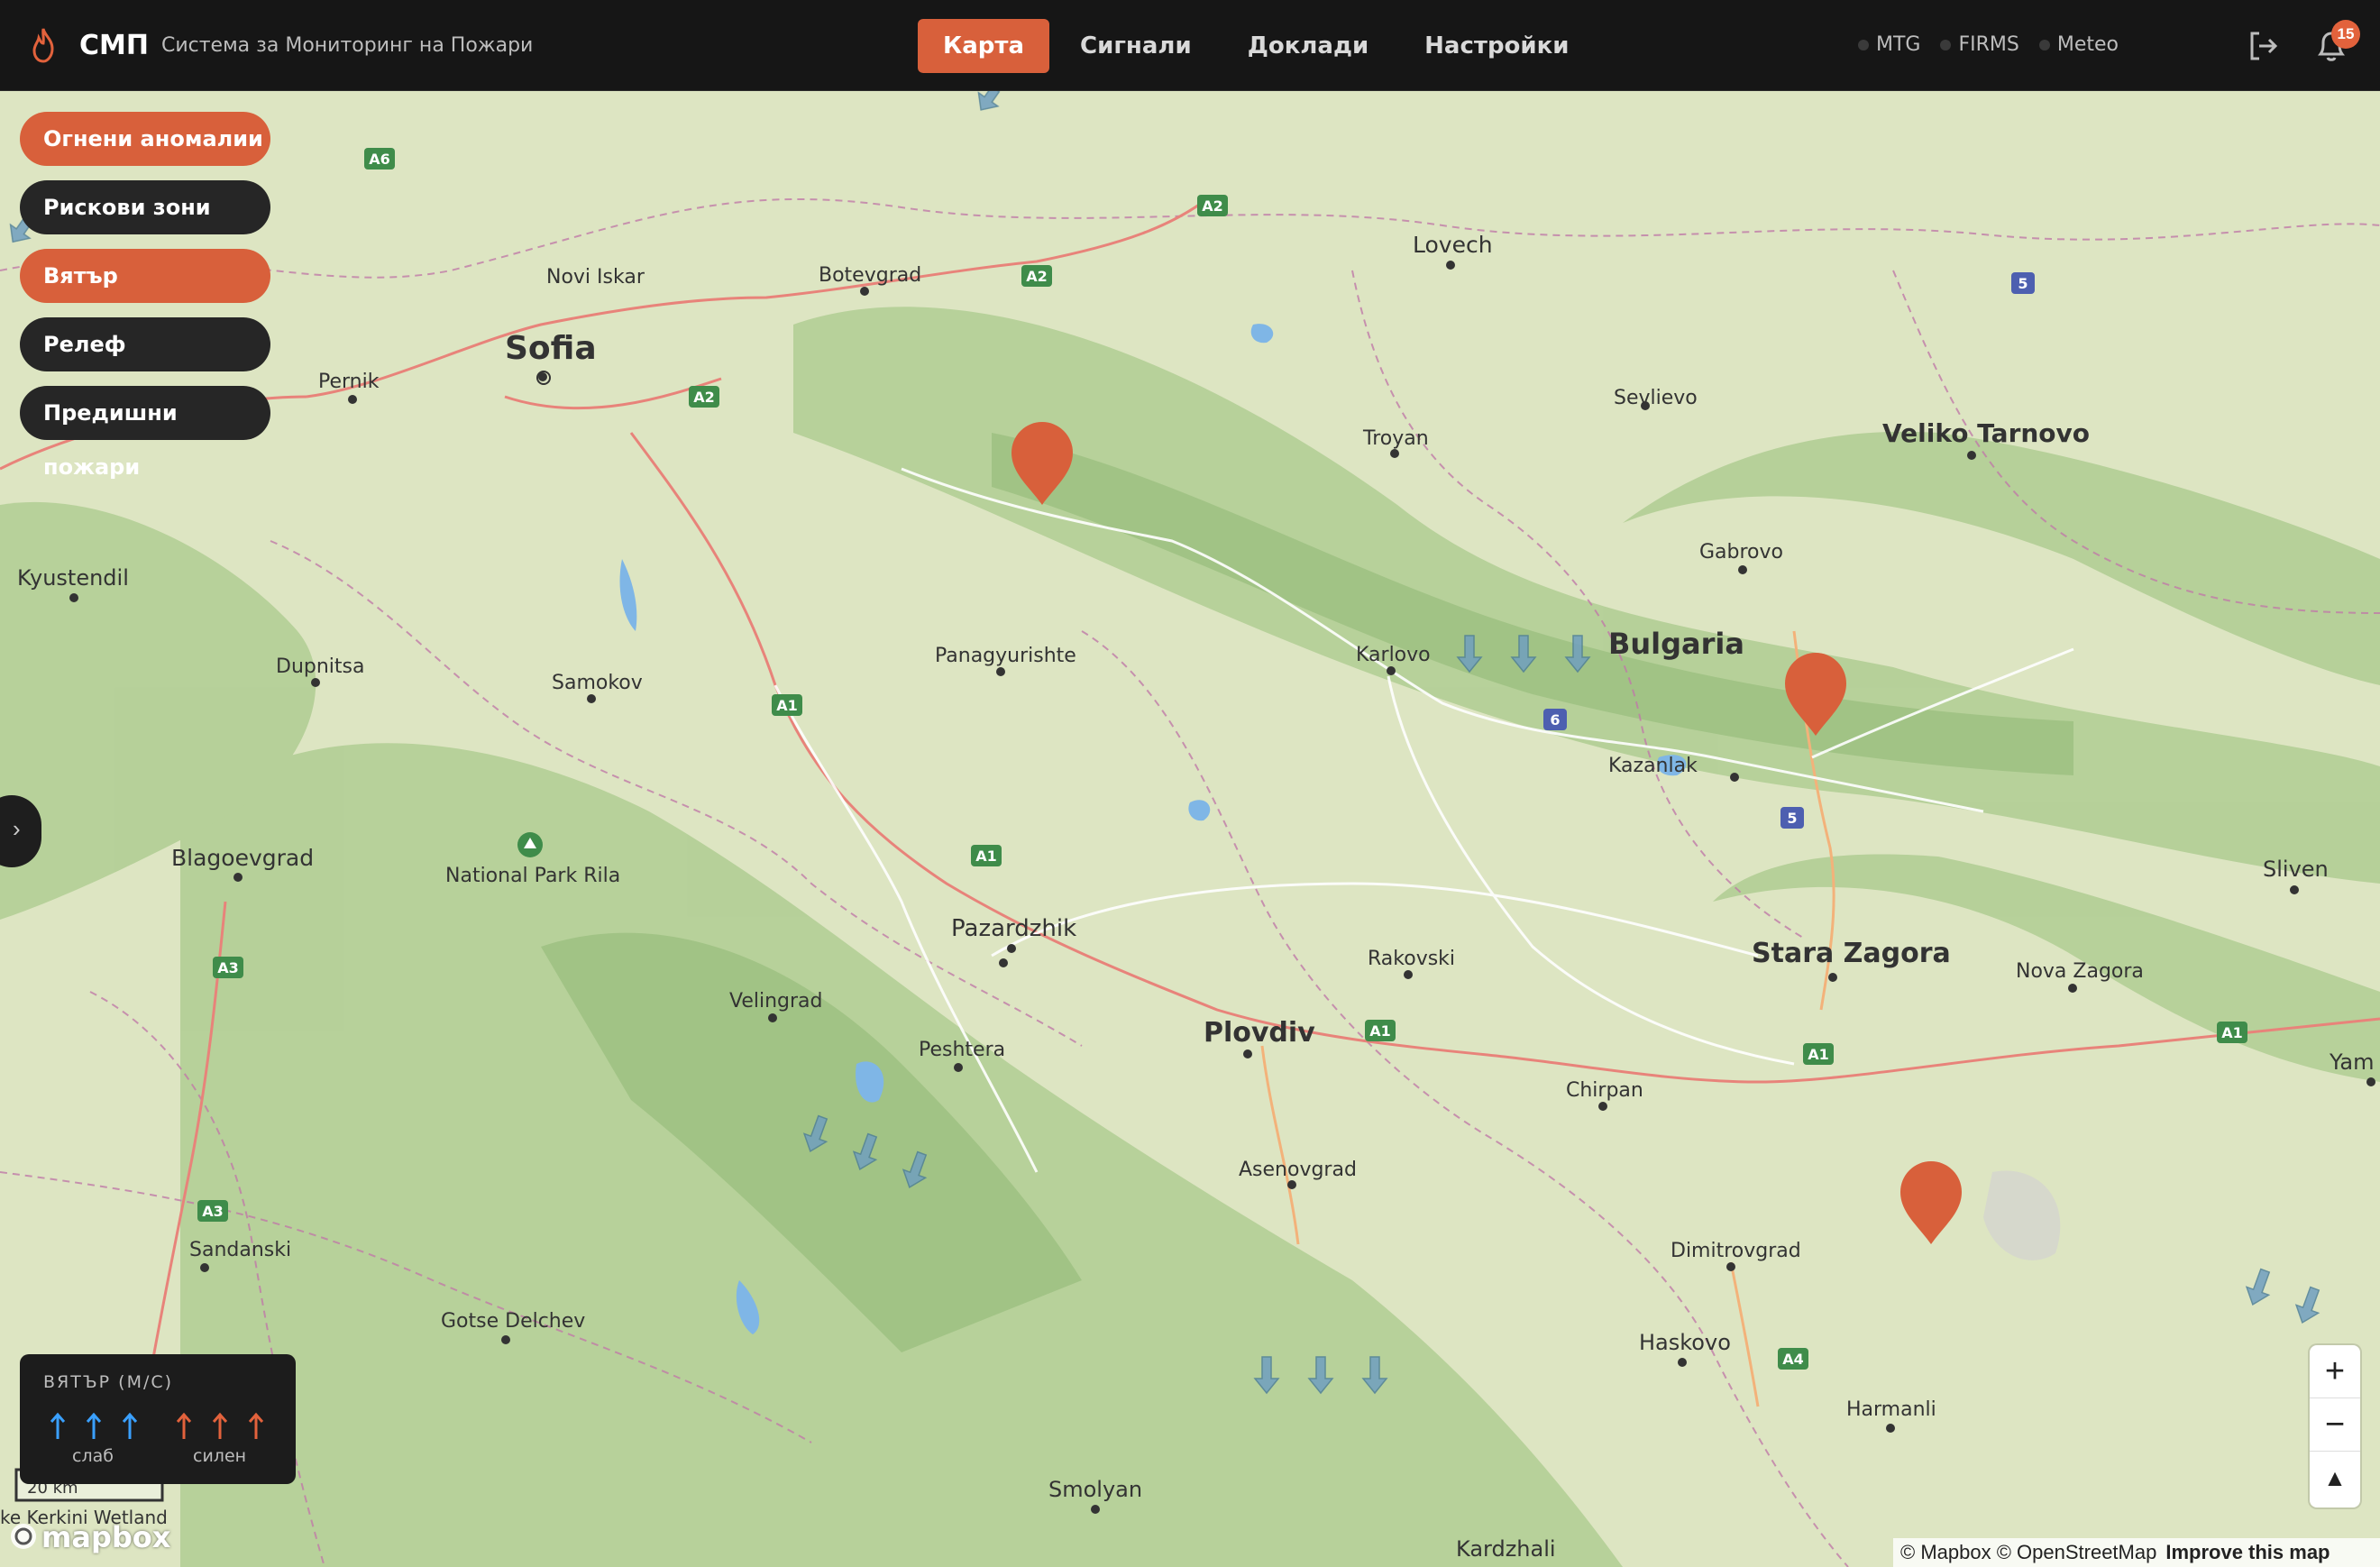 Image resolution: width=2380 pixels, height=1567 pixels. What do you see at coordinates (43, 45) in the screenshot?
I see `flame-icon` at bounding box center [43, 45].